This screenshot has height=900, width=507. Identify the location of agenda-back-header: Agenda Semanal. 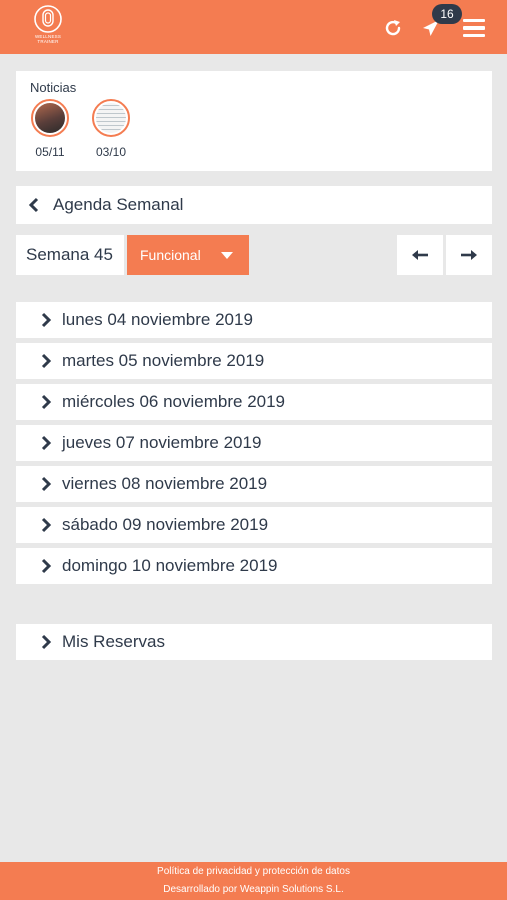
(254, 205).